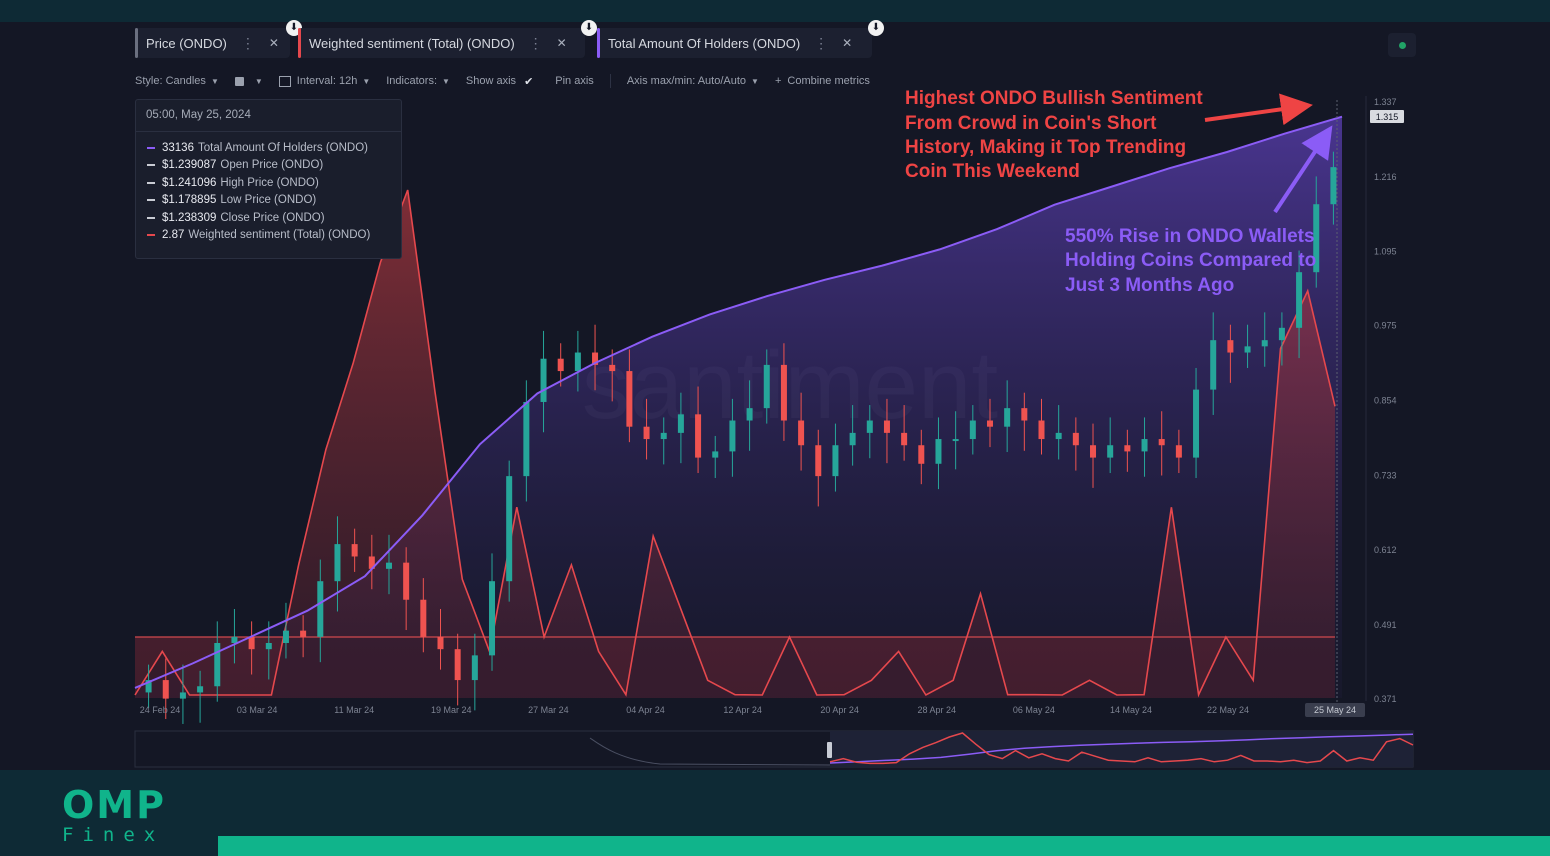 This screenshot has width=1550, height=856. I want to click on footer-accent-bar, so click(884, 846).